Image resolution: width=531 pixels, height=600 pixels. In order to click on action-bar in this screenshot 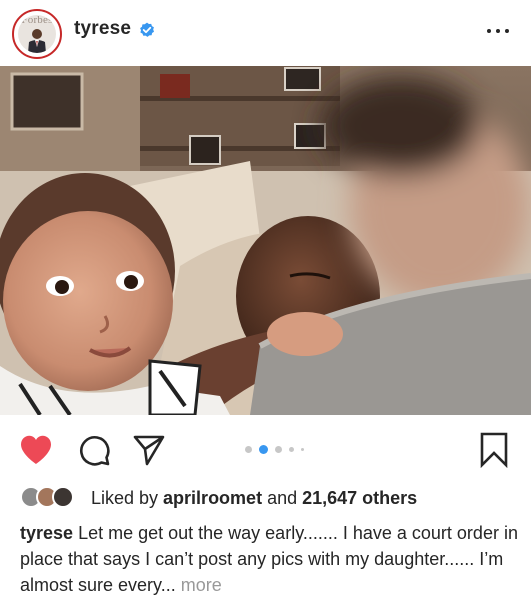, I will do `click(265, 450)`.